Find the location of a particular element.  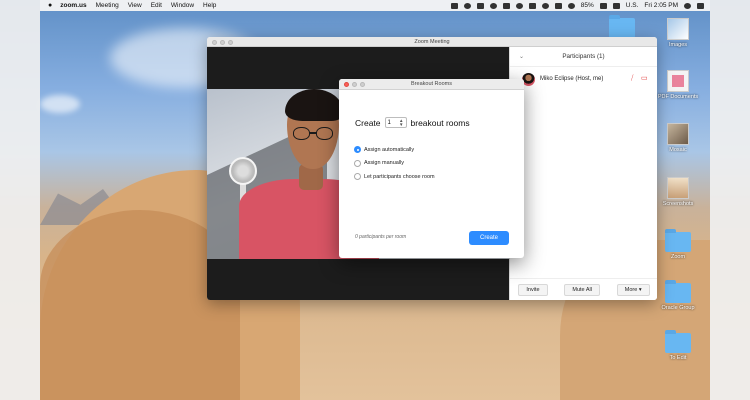

desktop-item-images: Images is located at coordinates (678, 33).